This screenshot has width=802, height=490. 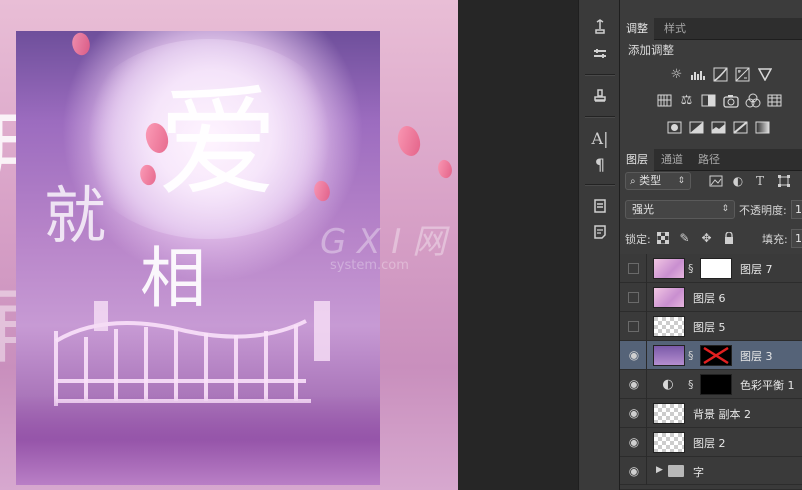 What do you see at coordinates (716, 181) in the screenshot?
I see `filter-pixel-icon` at bounding box center [716, 181].